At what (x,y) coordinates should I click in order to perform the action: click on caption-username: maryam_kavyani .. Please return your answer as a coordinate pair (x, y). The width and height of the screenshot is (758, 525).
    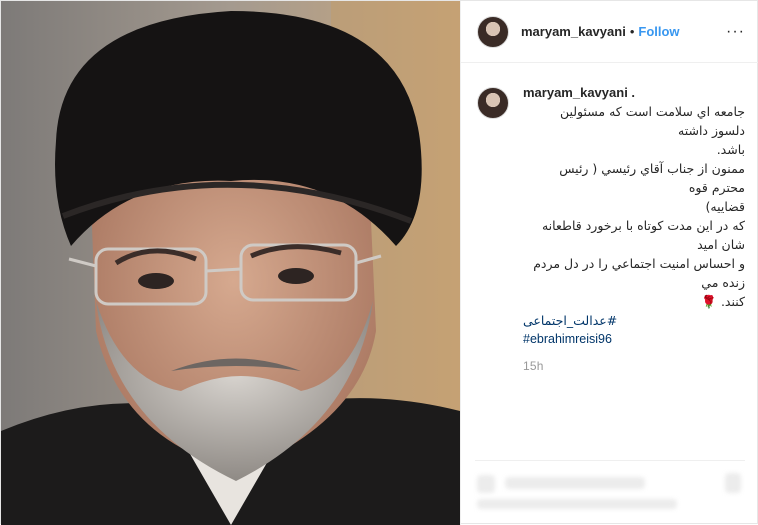
    Looking at the image, I should click on (634, 92).